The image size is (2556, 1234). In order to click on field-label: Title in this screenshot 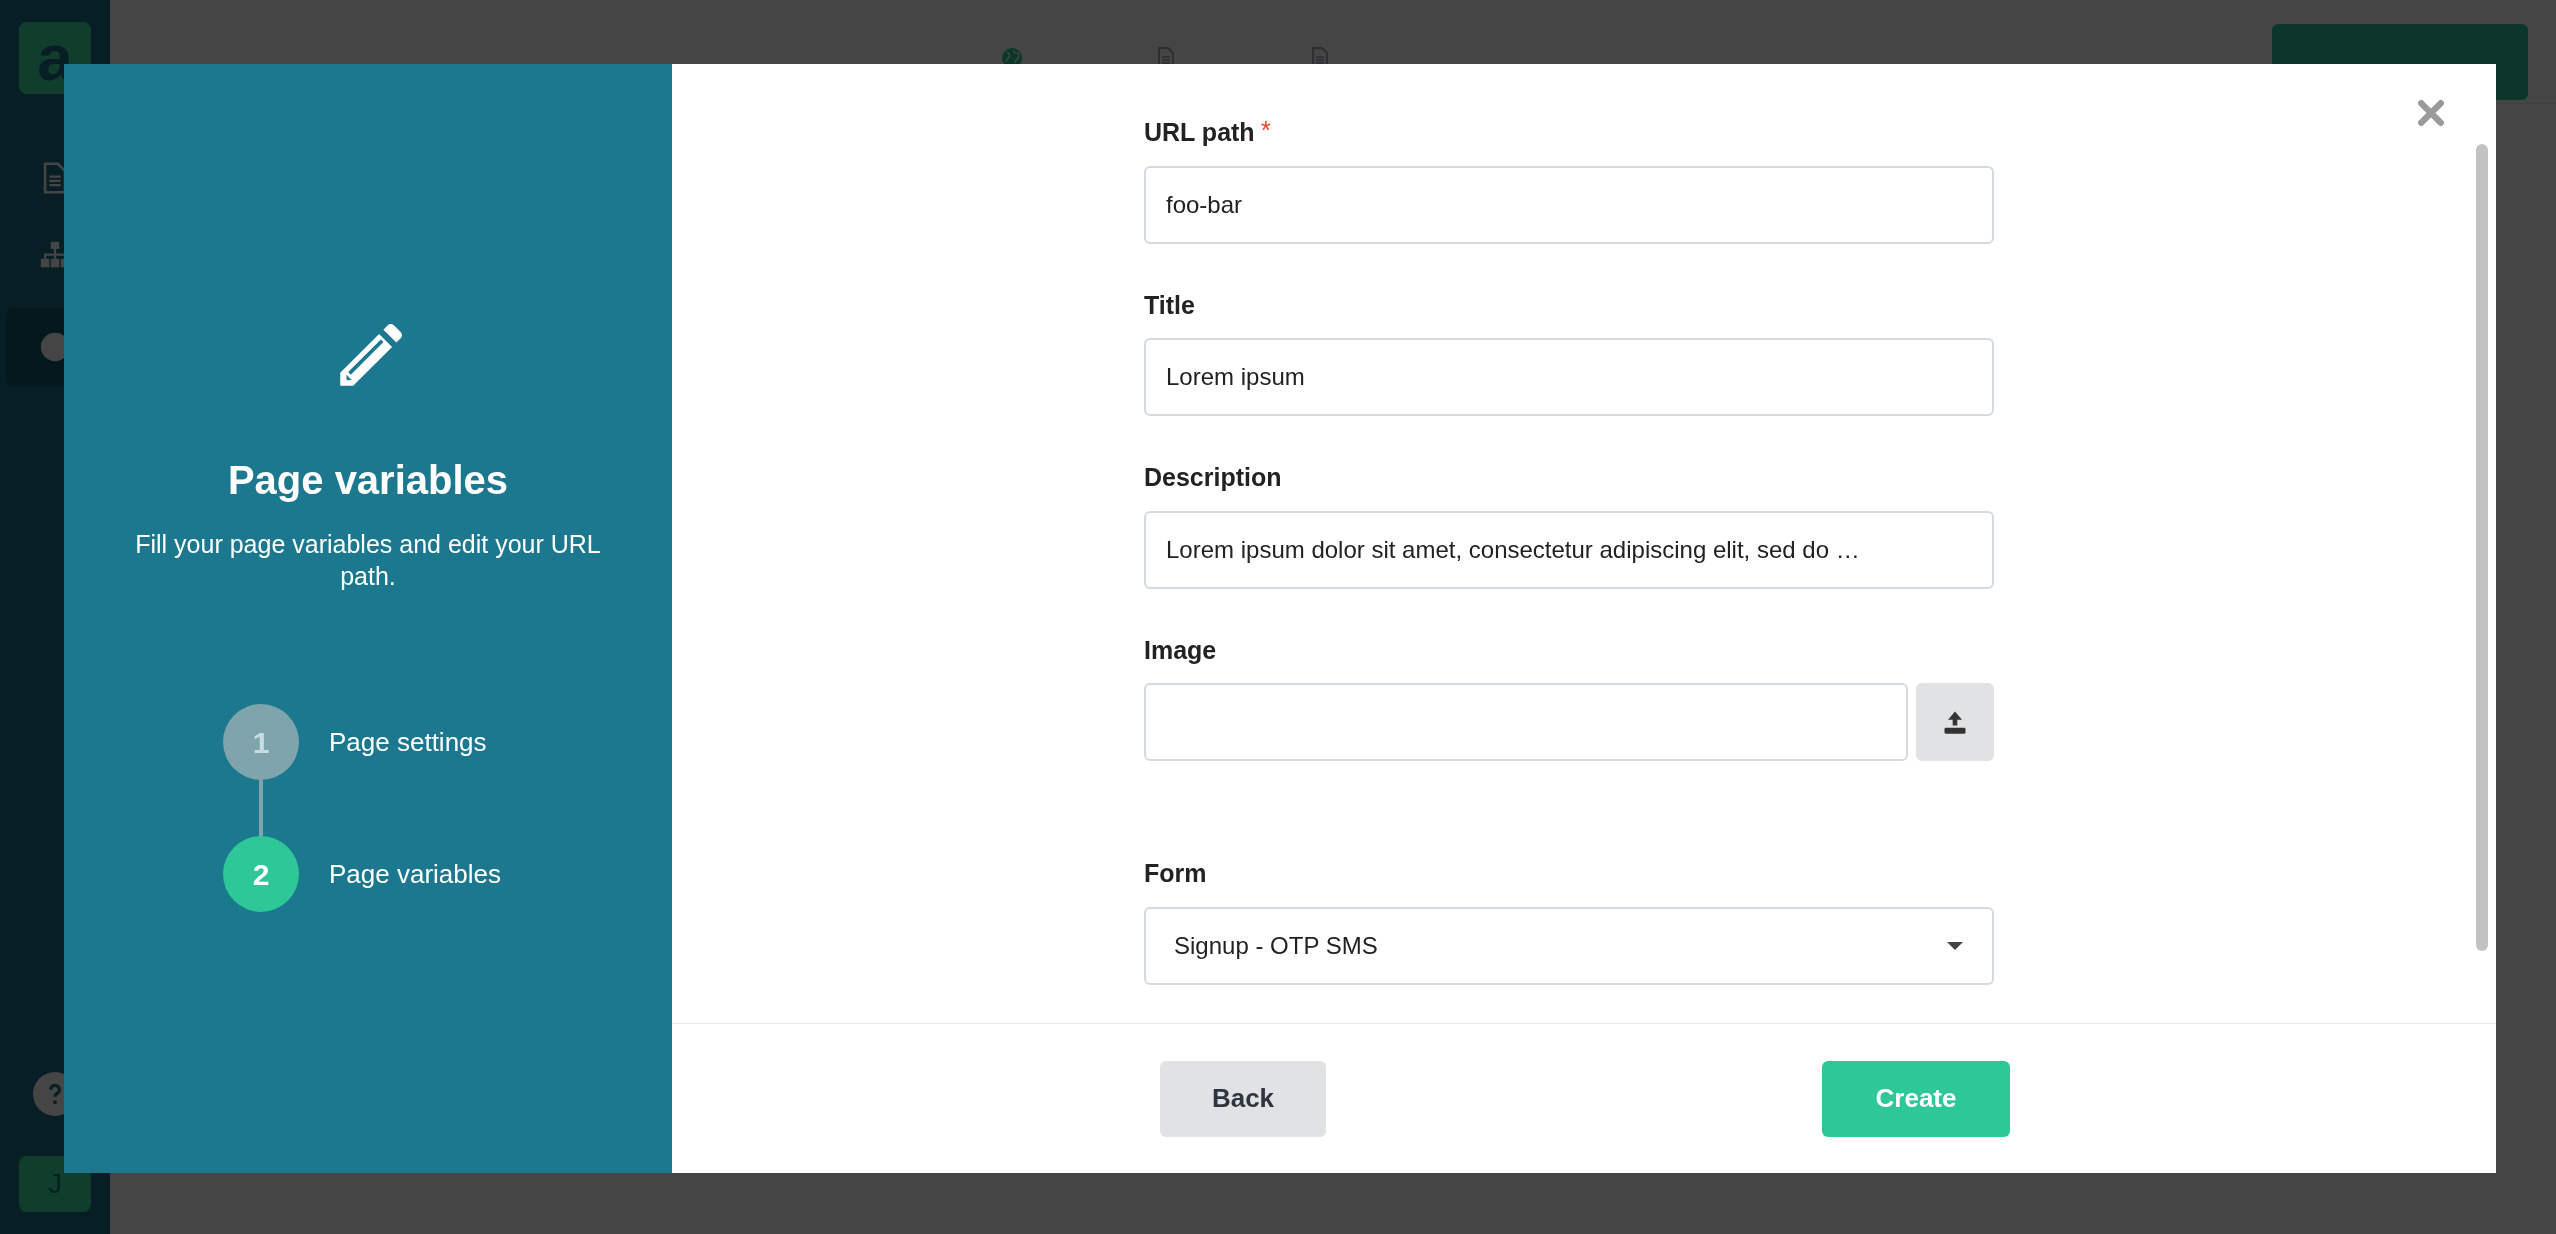, I will do `click(1169, 305)`.